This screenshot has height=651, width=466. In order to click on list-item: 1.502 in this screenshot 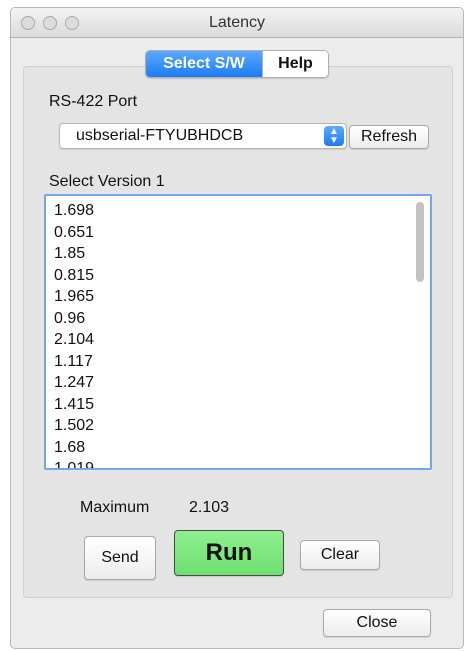, I will do `click(74, 426)`.